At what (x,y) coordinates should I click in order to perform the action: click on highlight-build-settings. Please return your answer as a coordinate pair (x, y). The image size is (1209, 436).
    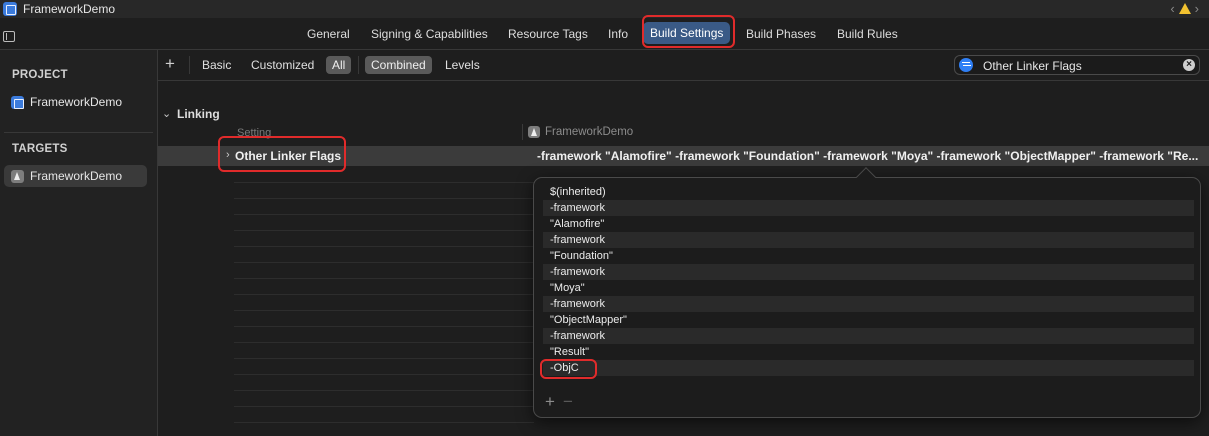
    Looking at the image, I should click on (688, 31).